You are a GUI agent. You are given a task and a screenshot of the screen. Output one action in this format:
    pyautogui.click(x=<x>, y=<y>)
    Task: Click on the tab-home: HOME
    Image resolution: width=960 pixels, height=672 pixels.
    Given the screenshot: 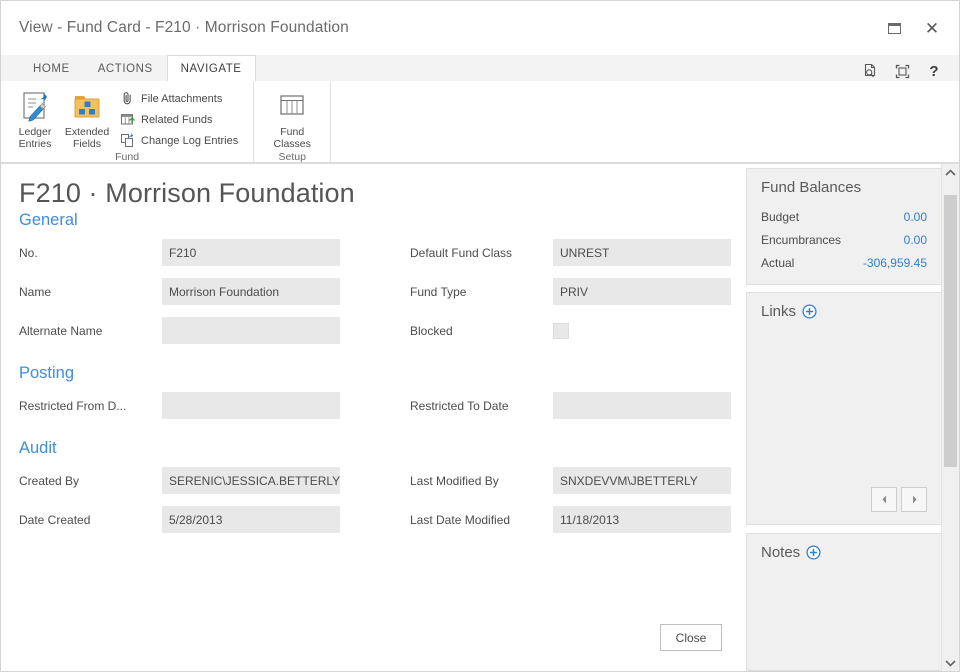 What is the action you would take?
    pyautogui.click(x=51, y=68)
    